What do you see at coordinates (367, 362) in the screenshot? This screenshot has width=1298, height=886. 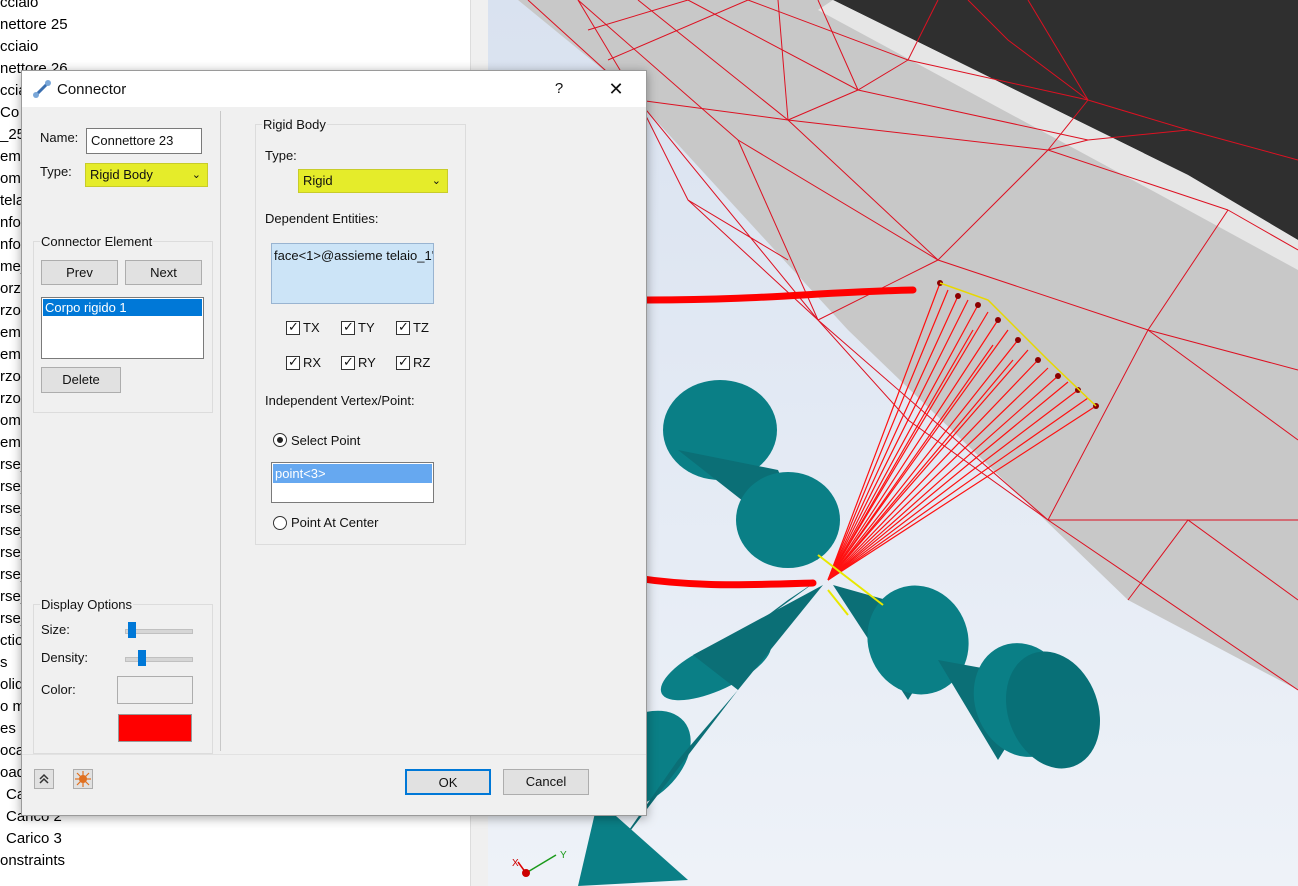 I see `checkbox-label-ry: RY` at bounding box center [367, 362].